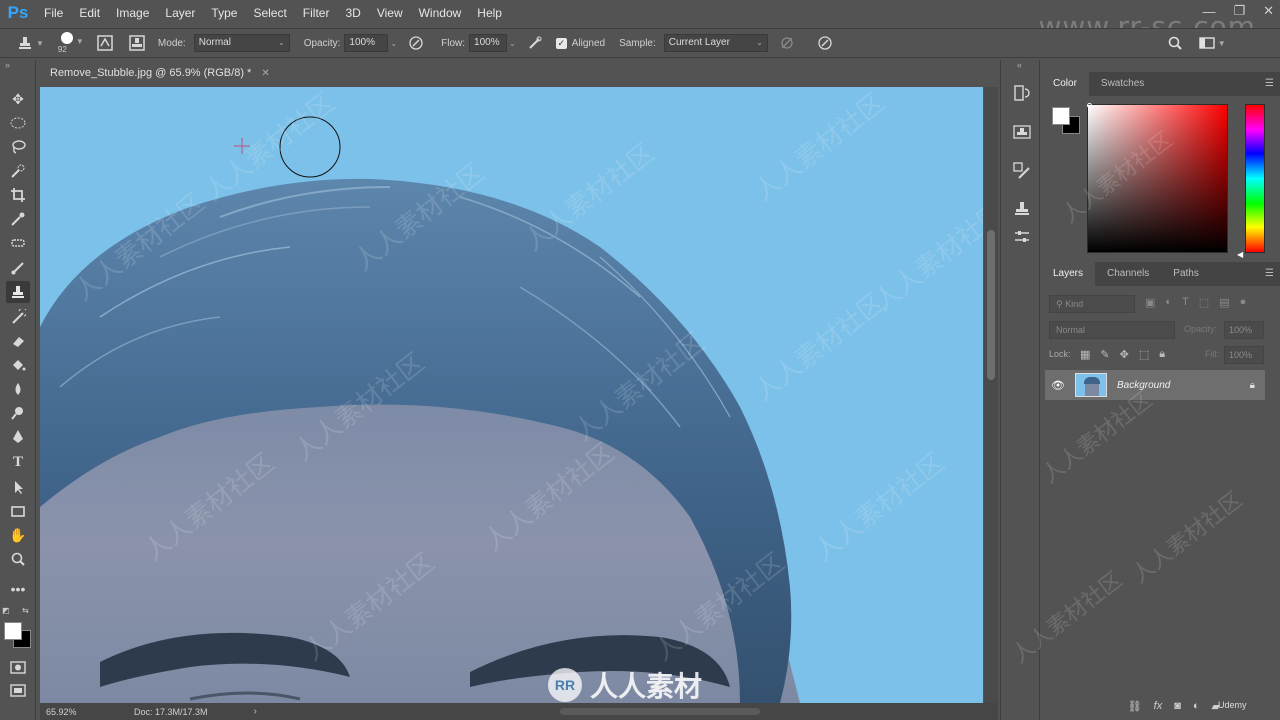 This screenshot has width=1280, height=720. What do you see at coordinates (1144, 354) in the screenshot?
I see `lock-artboard-icon: ⬚` at bounding box center [1144, 354].